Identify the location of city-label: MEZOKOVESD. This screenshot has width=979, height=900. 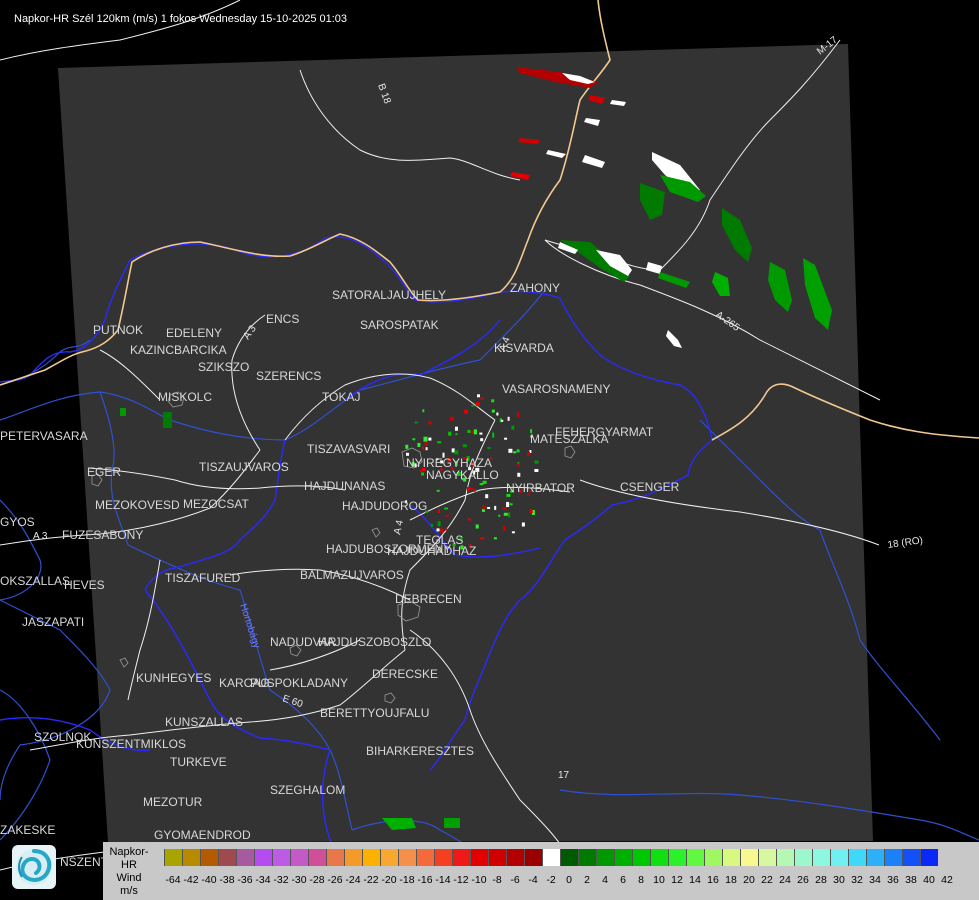
(137, 505).